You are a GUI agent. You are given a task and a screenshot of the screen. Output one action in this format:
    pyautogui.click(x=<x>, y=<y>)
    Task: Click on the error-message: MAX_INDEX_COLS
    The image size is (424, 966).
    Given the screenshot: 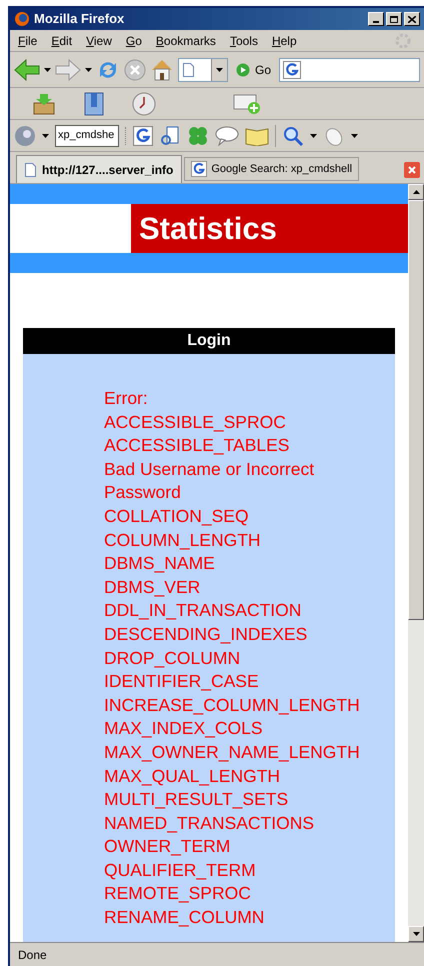 What is the action you would take?
    pyautogui.click(x=184, y=728)
    